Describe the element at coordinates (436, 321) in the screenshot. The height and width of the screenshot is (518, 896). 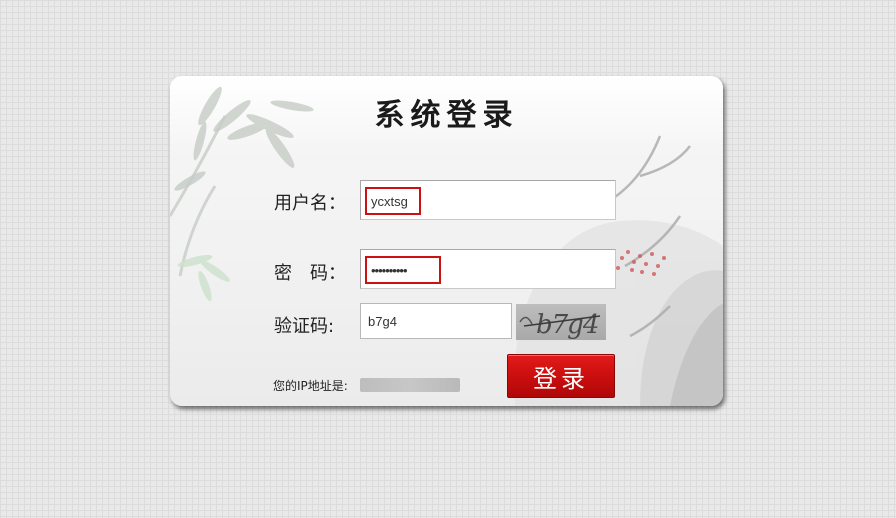
I see `captcha-input` at that location.